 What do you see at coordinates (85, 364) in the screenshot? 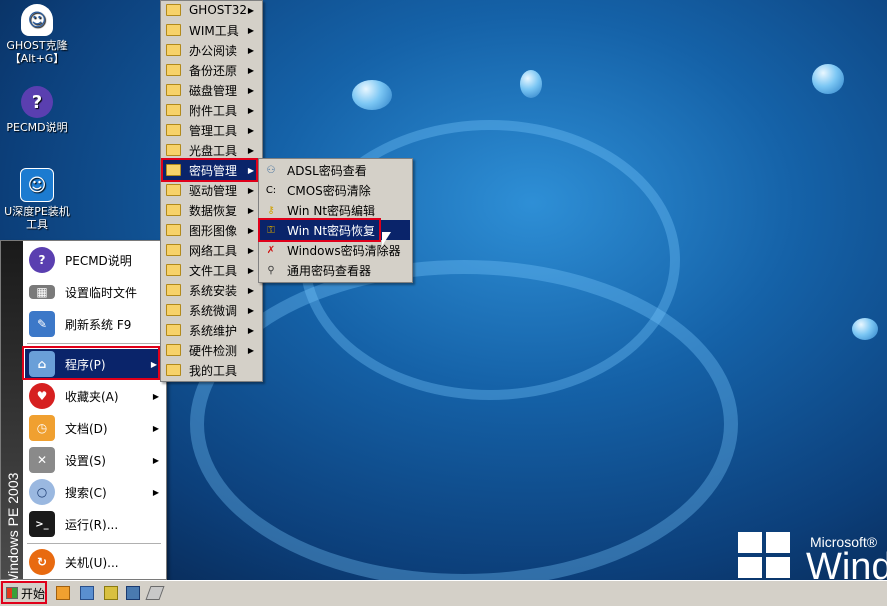
I see `start-item-label: 程序(P)` at bounding box center [85, 364].